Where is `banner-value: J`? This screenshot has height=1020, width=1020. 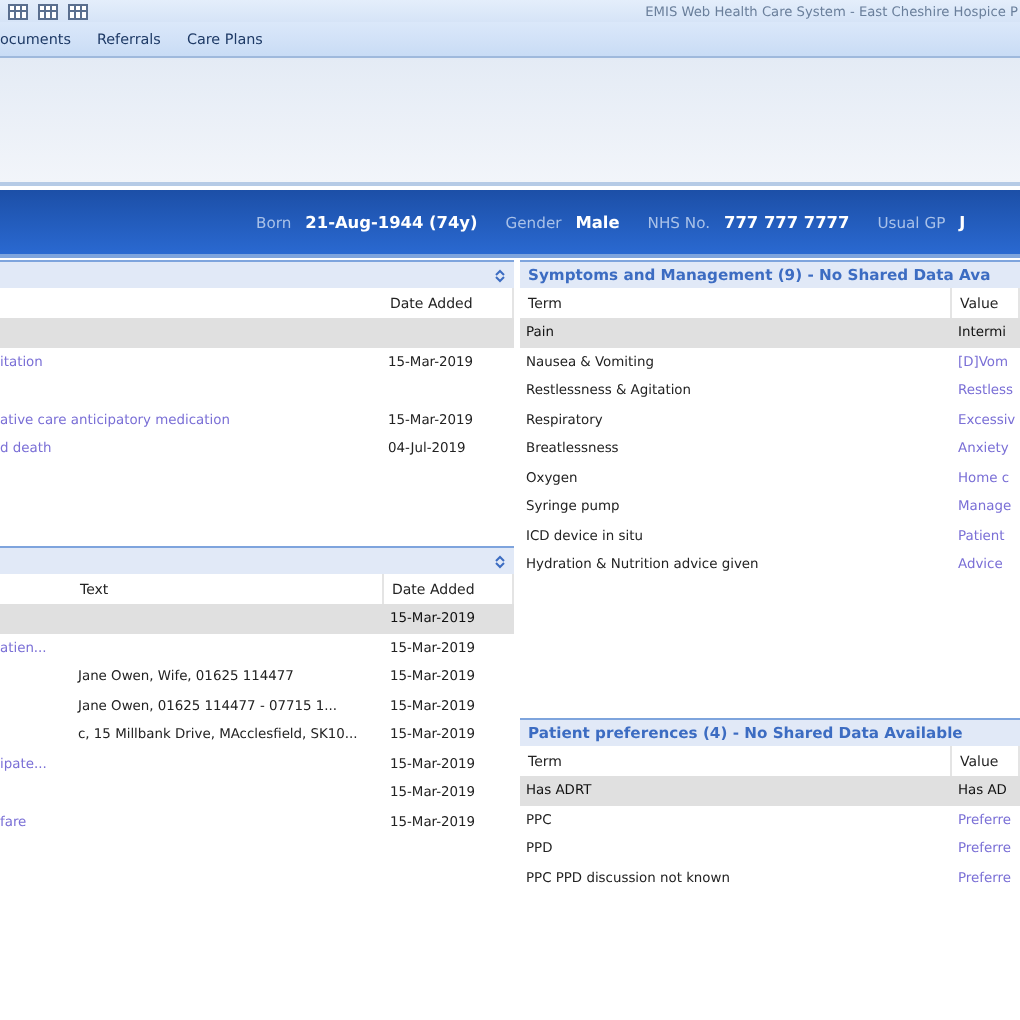
banner-value: J is located at coordinates (962, 222).